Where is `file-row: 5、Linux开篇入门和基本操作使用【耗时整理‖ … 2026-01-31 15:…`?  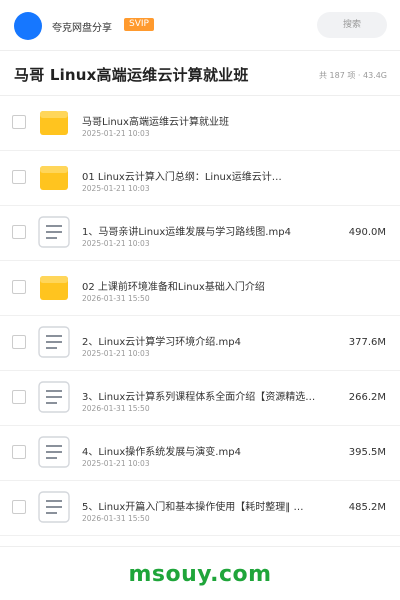
file-row: 5、Linux开篇入门和基本操作使用【耗时整理‖ … 2026-01-31 15:… is located at coordinates (200, 508).